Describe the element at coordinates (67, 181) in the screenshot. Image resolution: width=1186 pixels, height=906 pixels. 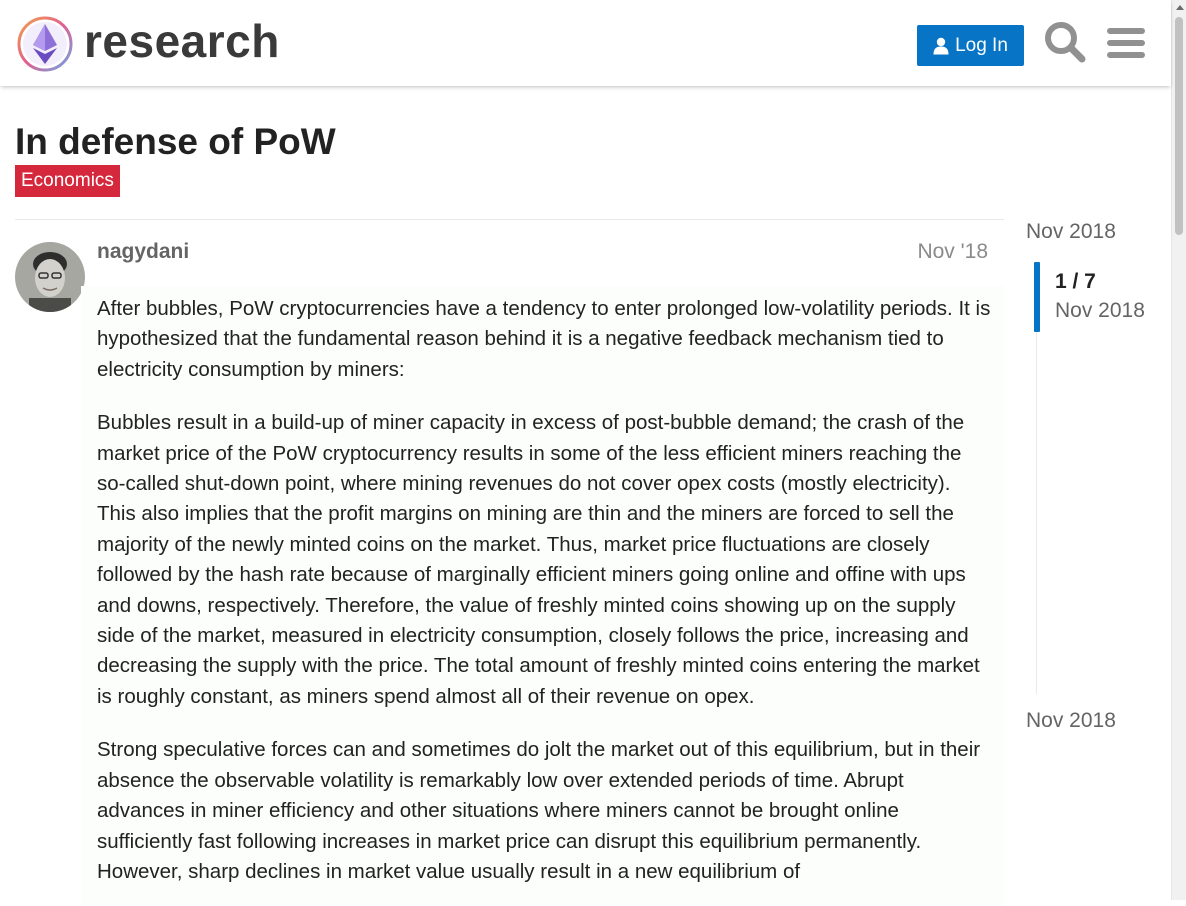
I see `category-badge: Economics` at that location.